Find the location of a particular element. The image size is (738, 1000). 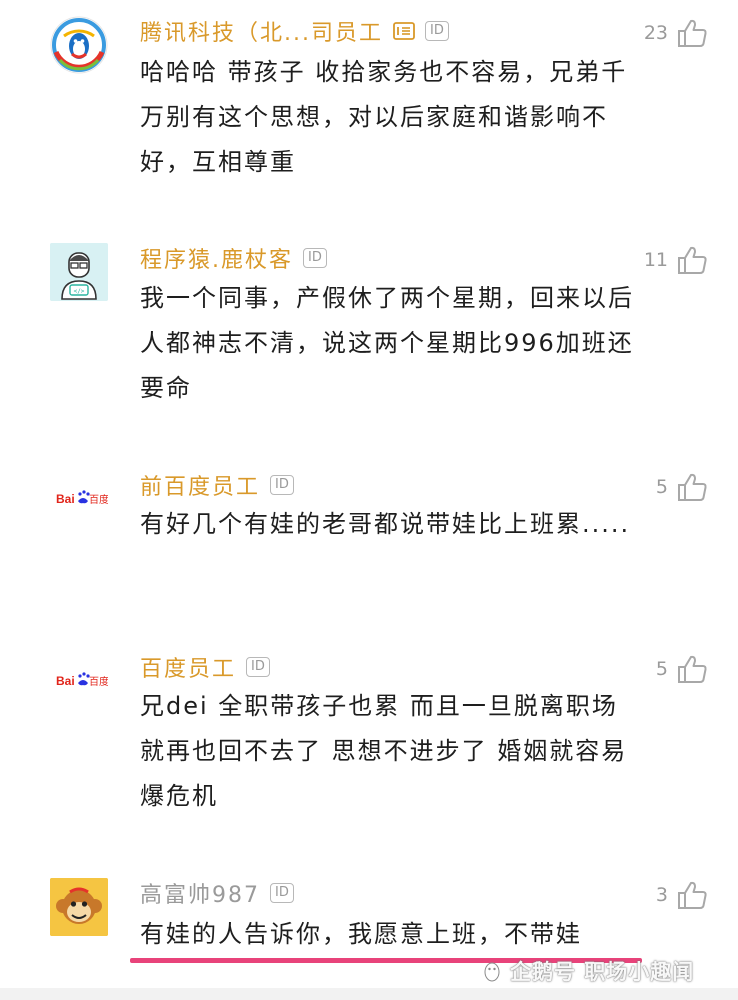

username-row: 百度员工 ID is located at coordinates (205, 667).